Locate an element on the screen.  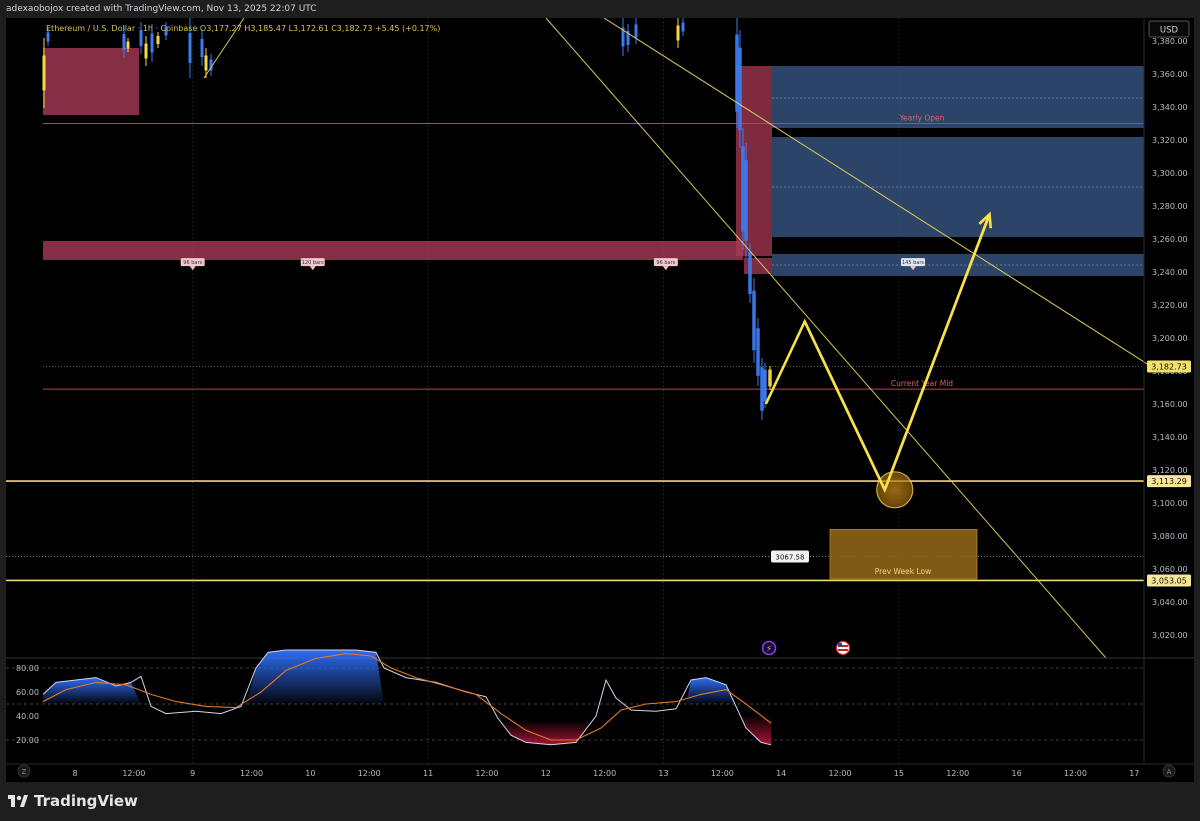
time-tick-label: 10 is located at coordinates (310, 773).